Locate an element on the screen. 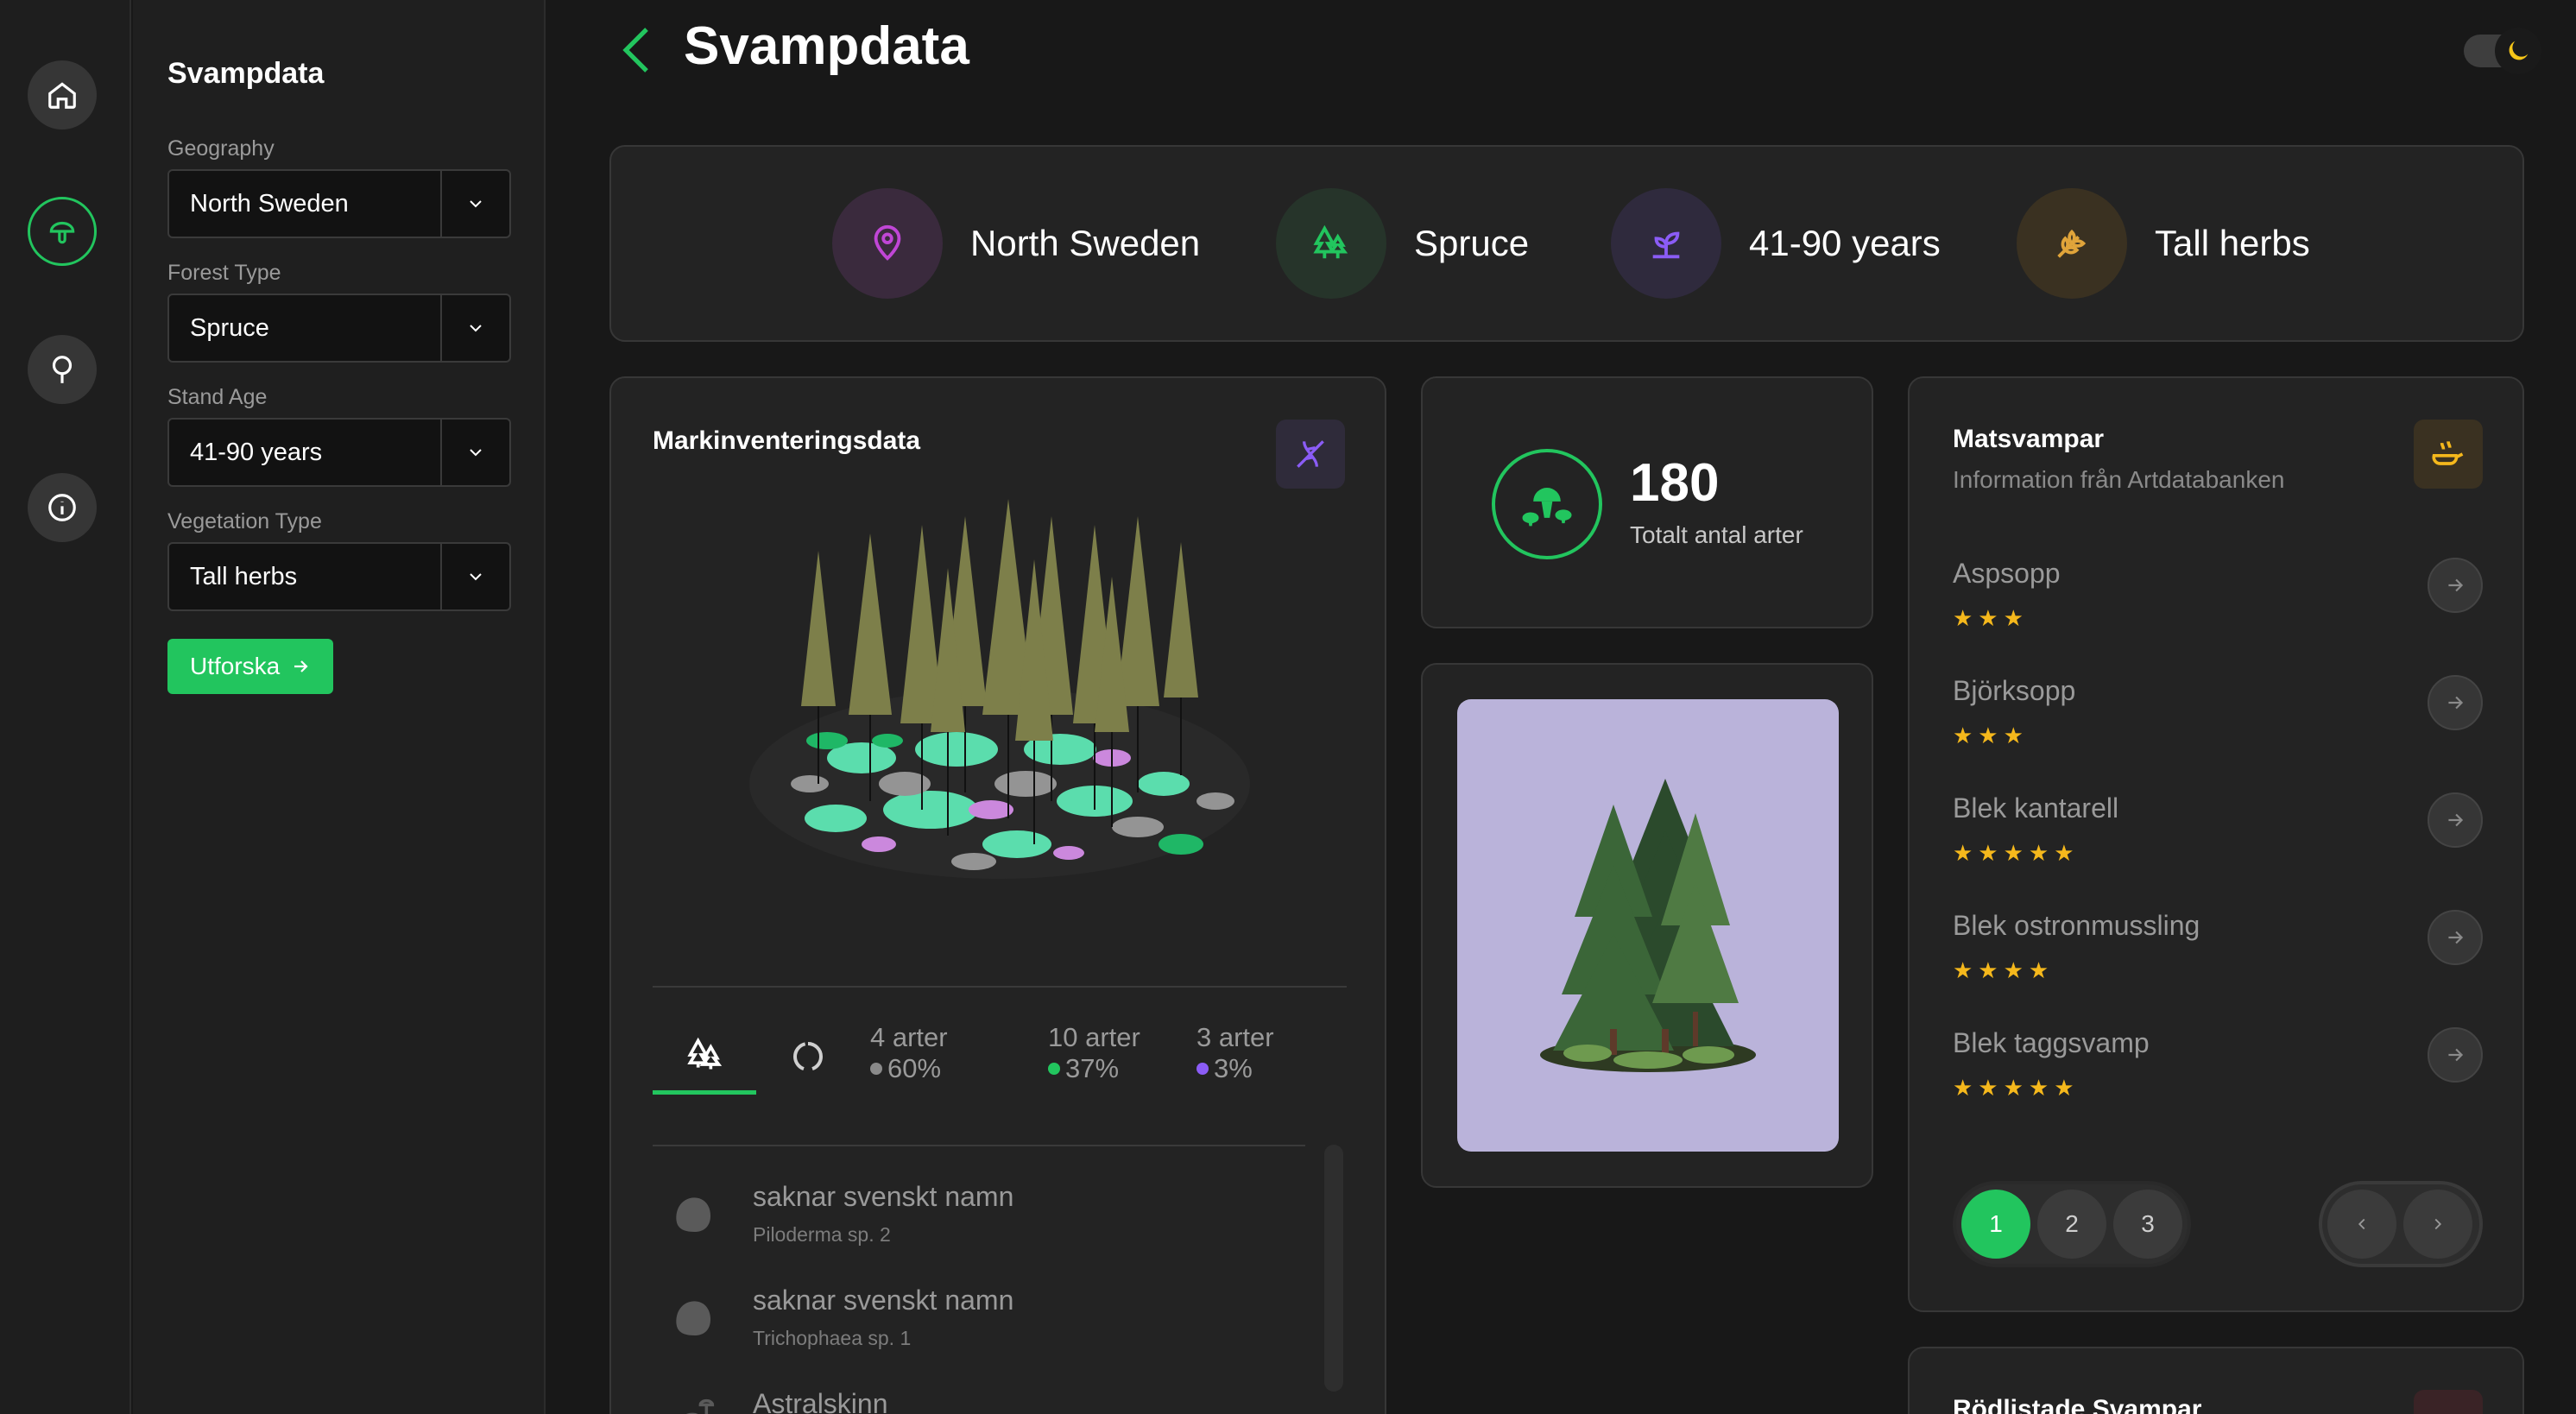  stat-gray: 4 arter 60% is located at coordinates (909, 1053).